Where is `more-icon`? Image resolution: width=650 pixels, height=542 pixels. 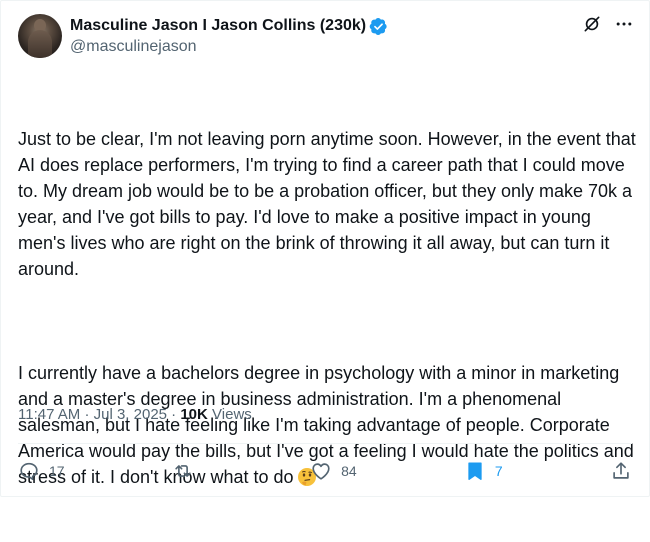
more-icon is located at coordinates (624, 24).